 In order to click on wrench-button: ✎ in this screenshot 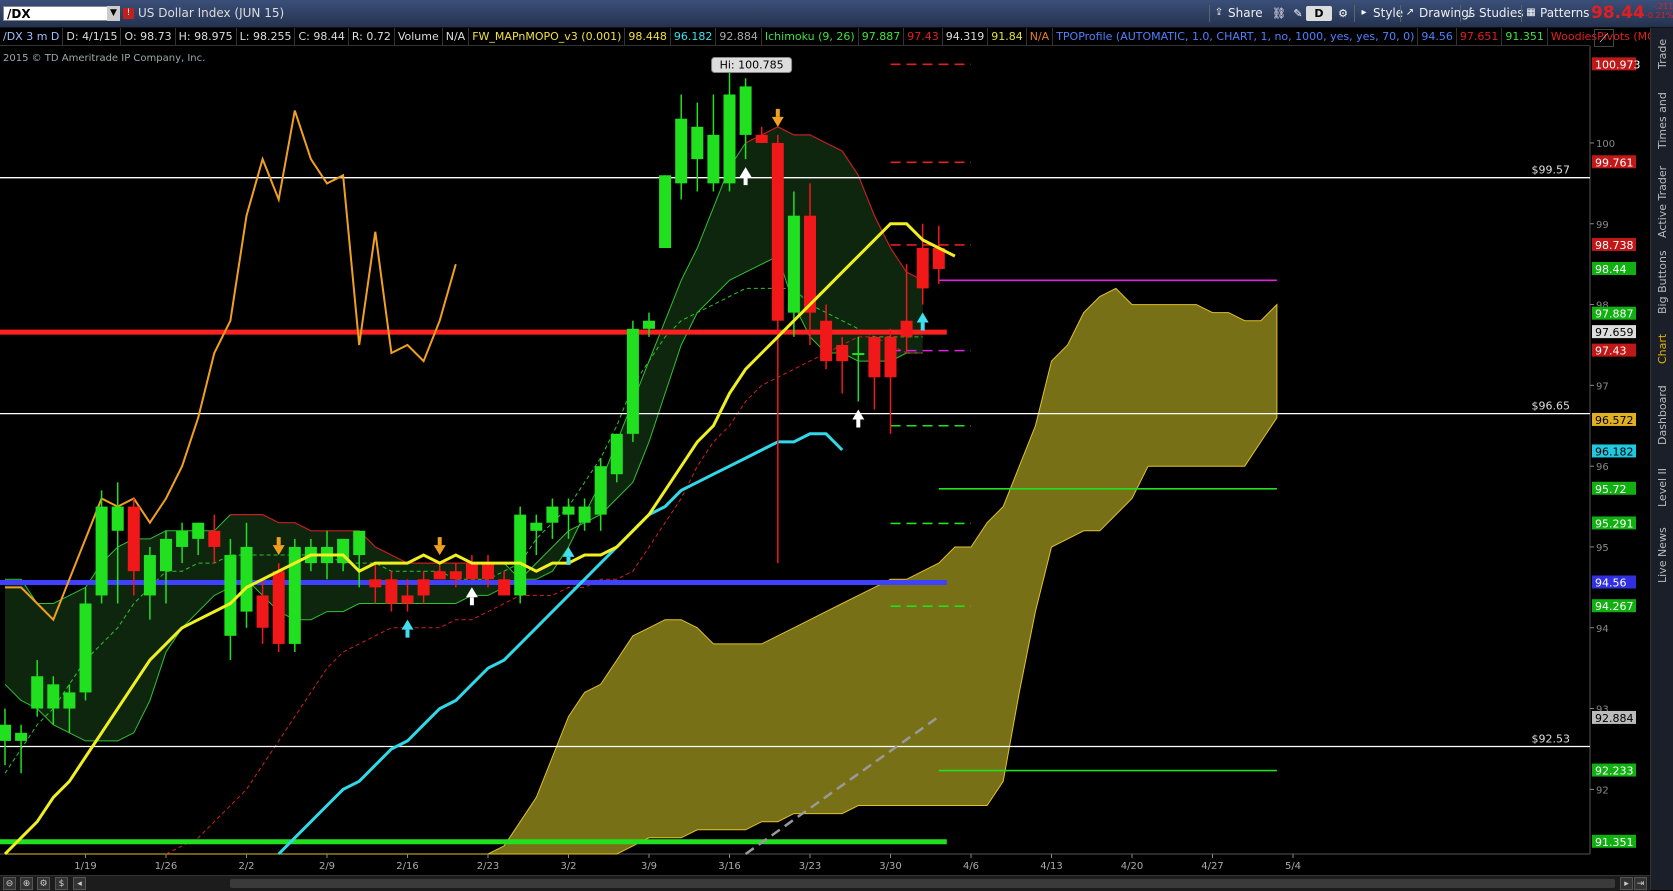, I will do `click(1298, 13)`.